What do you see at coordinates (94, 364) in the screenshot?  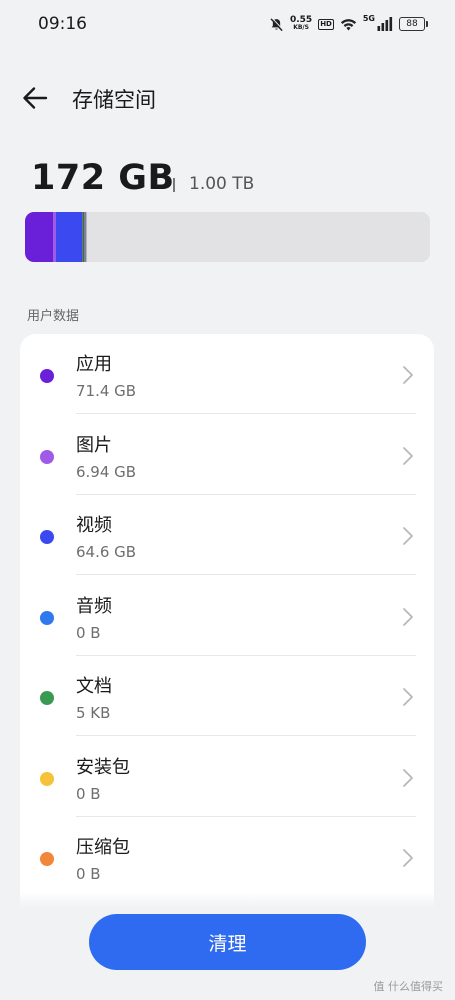 I see `category-name: 应用` at bounding box center [94, 364].